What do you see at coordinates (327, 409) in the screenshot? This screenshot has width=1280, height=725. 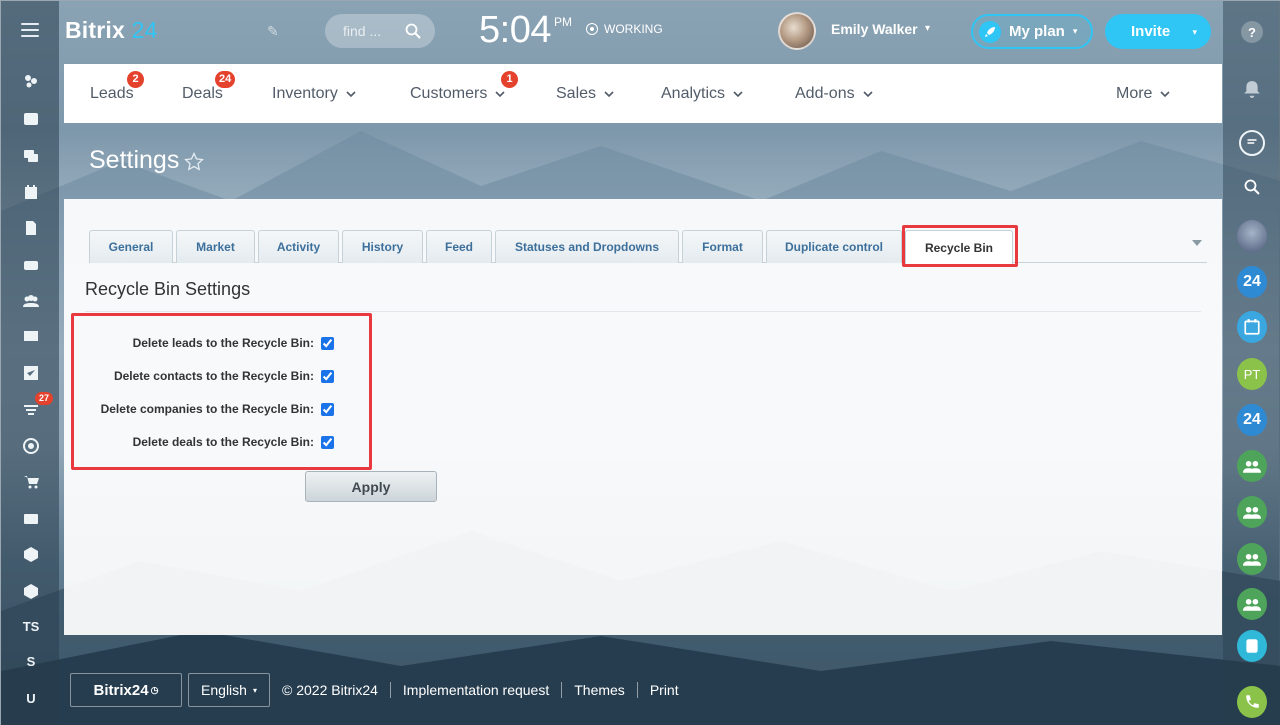 I see `checkbox-delete-companies` at bounding box center [327, 409].